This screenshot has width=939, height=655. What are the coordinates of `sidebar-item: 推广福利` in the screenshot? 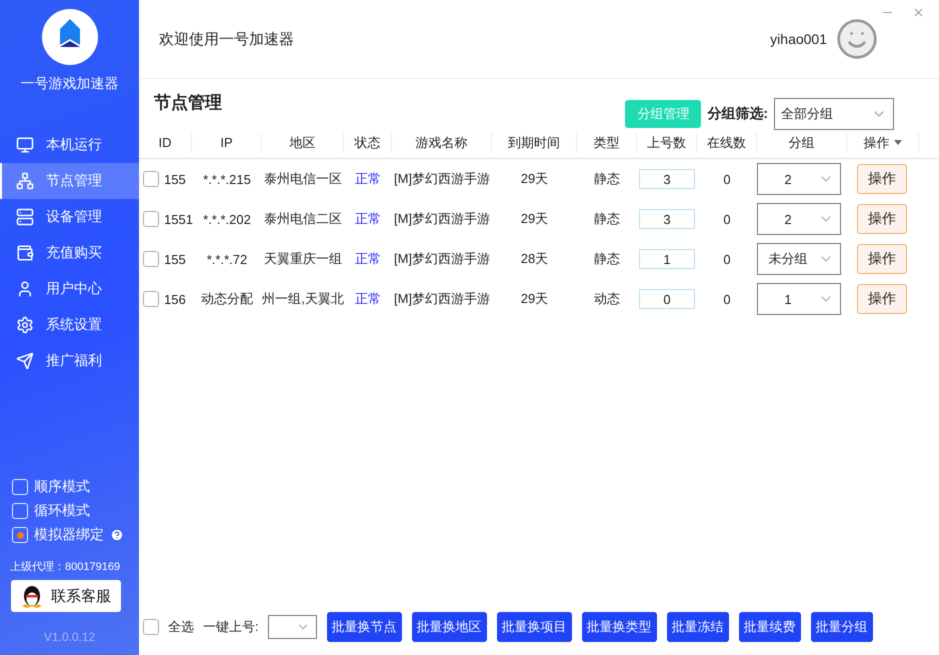 It's located at (69, 361).